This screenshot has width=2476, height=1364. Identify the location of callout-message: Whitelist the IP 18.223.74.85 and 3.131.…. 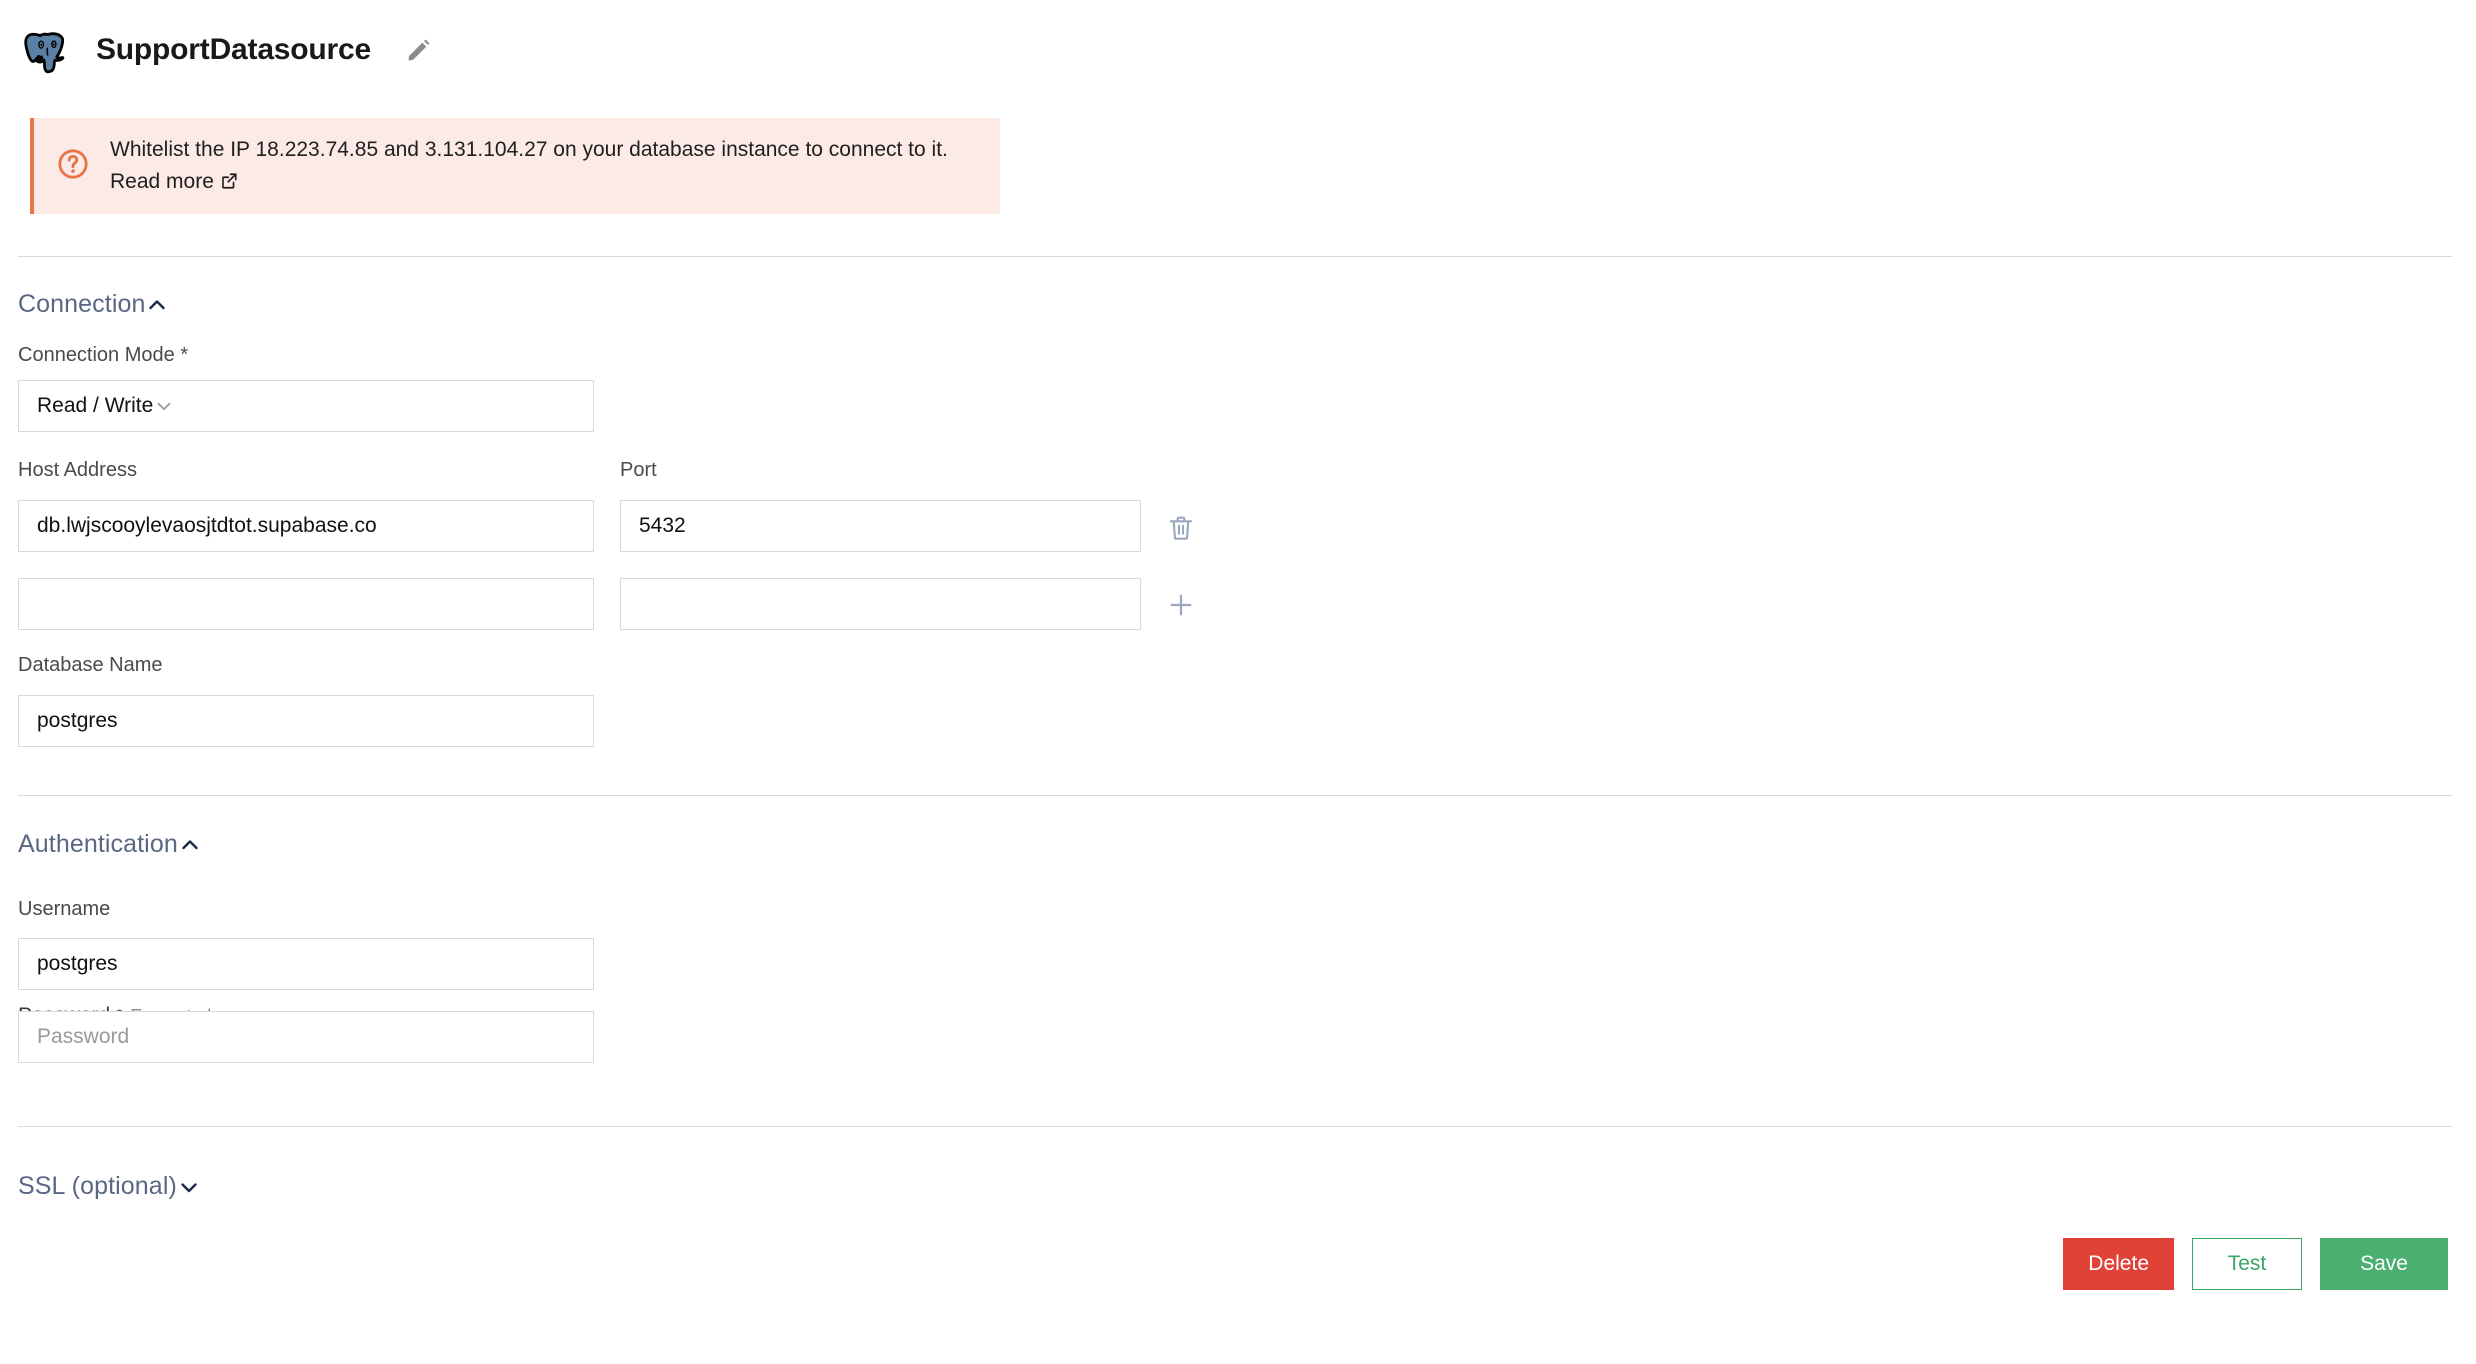
(529, 149).